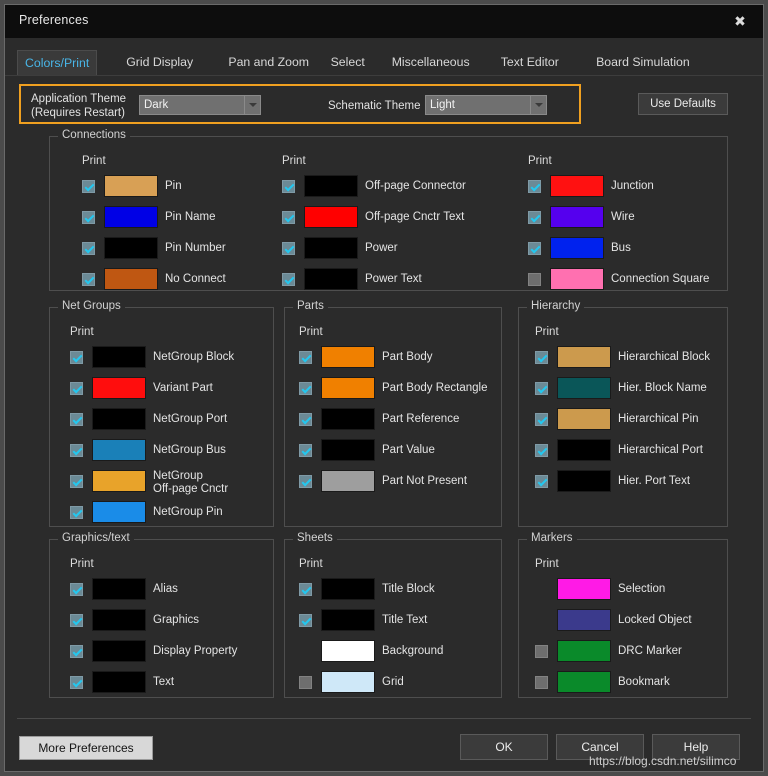  Describe the element at coordinates (348, 62) in the screenshot. I see `tab-select: Select` at that location.